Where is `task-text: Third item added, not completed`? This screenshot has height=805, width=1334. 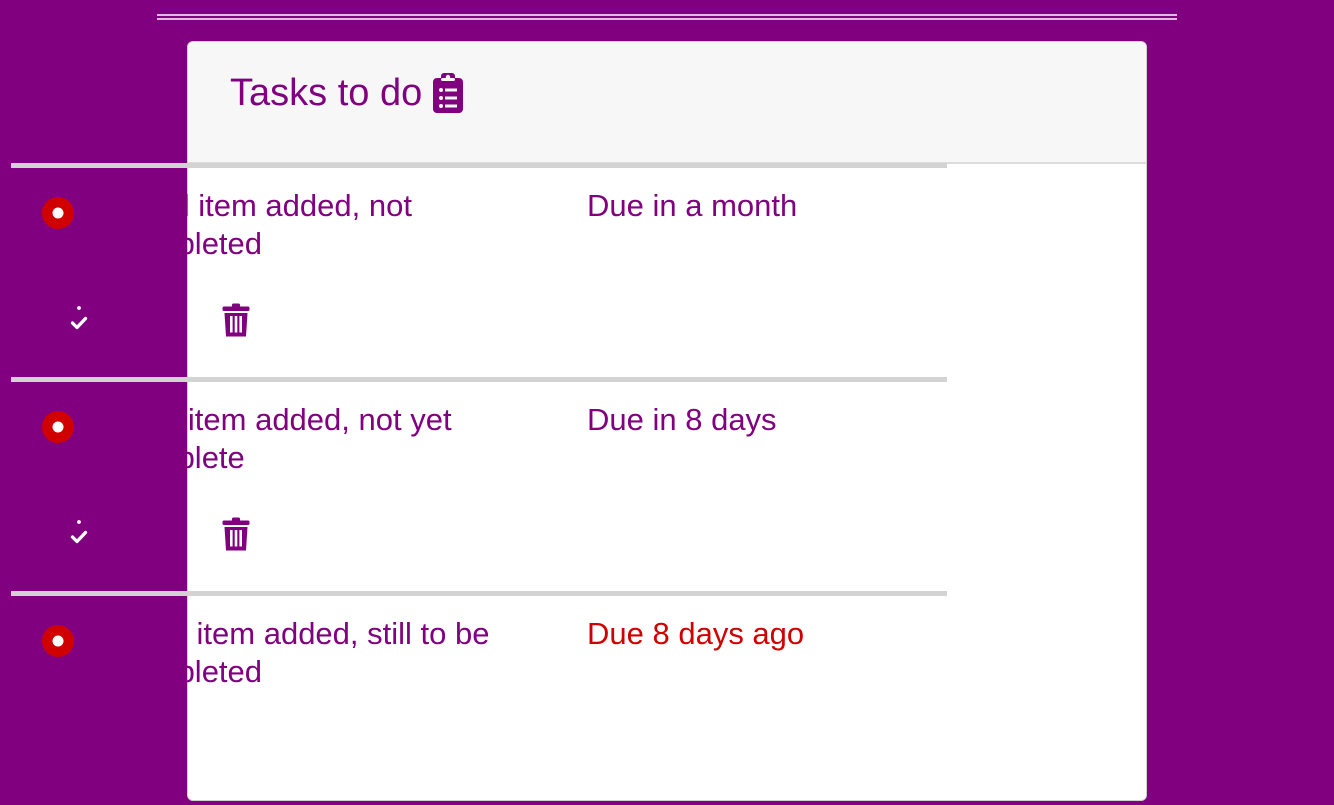
task-text: Third item added, not completed is located at coordinates (265, 224).